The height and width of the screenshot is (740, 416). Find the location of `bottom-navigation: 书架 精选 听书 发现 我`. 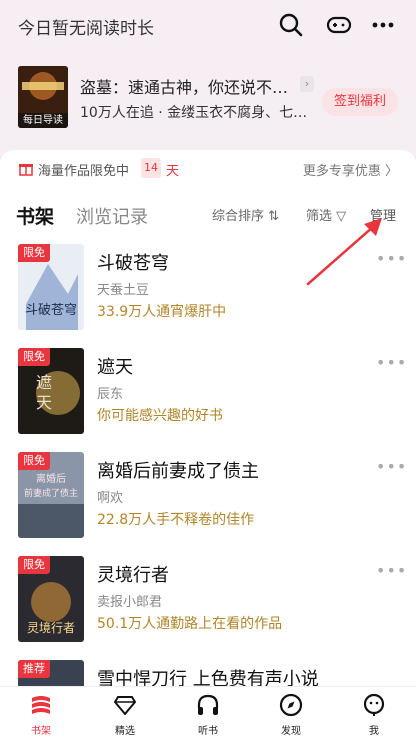

bottom-navigation: 书架 精选 听书 发现 我 is located at coordinates (208, 713).